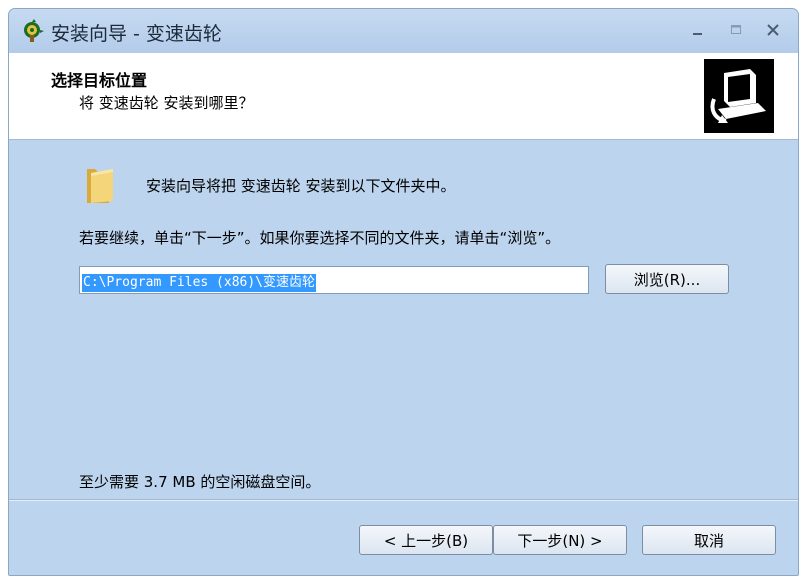  Describe the element at coordinates (698, 30) in the screenshot. I see `minimize-button` at that location.